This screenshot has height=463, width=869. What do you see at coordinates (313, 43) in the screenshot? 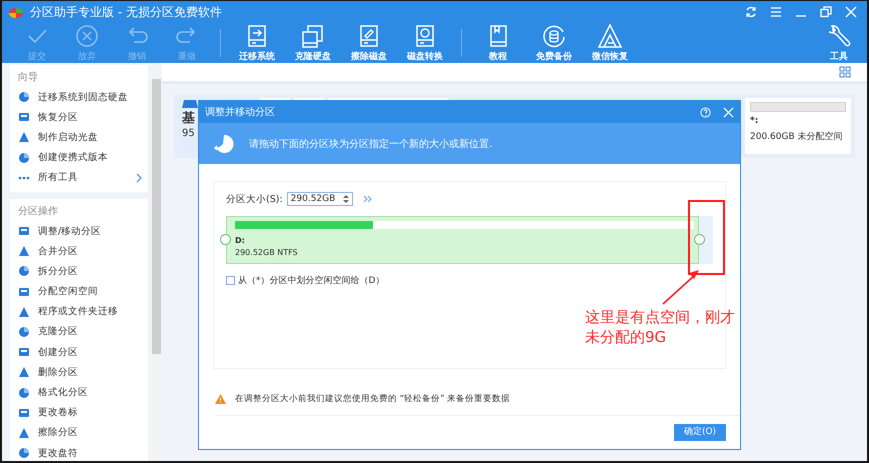
I see `toolbar-button: 克隆硬盘` at bounding box center [313, 43].